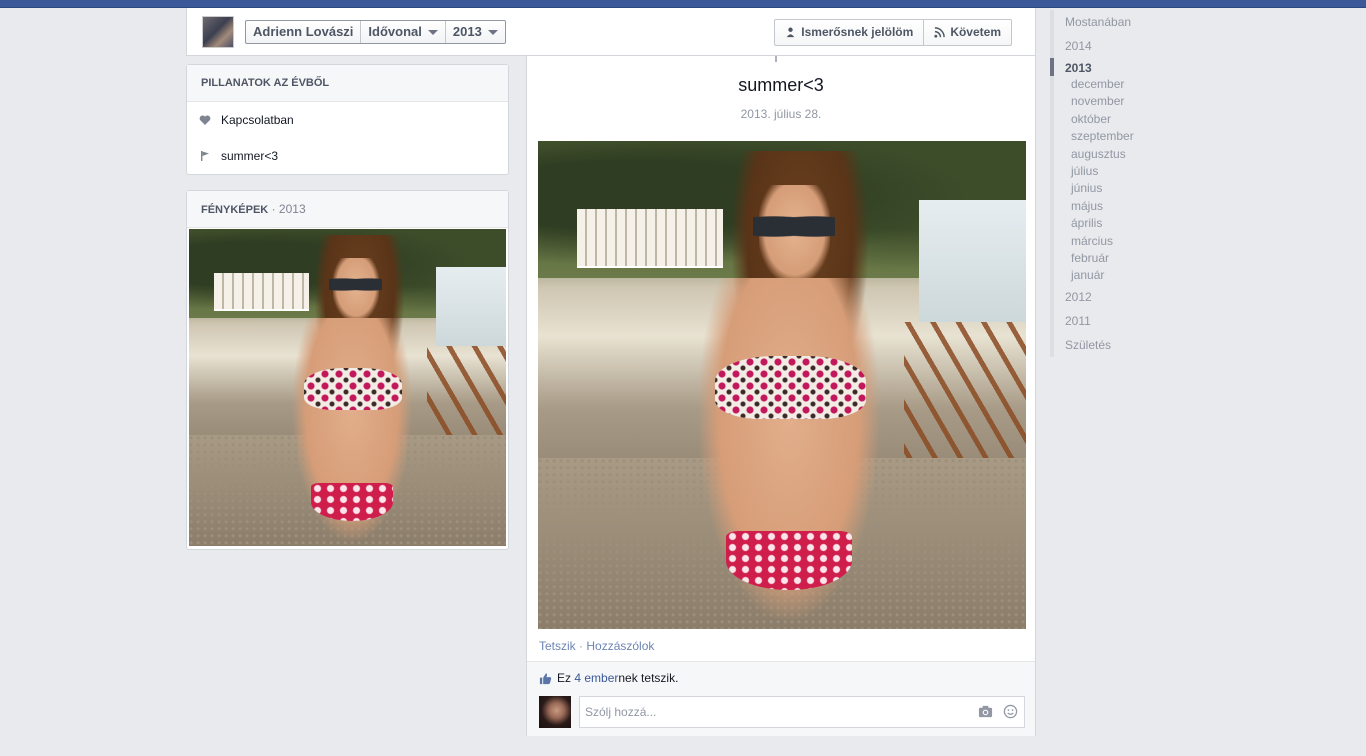 This screenshot has width=1366, height=756. What do you see at coordinates (403, 32) in the screenshot?
I see `section-dropdown: Idővonal` at bounding box center [403, 32].